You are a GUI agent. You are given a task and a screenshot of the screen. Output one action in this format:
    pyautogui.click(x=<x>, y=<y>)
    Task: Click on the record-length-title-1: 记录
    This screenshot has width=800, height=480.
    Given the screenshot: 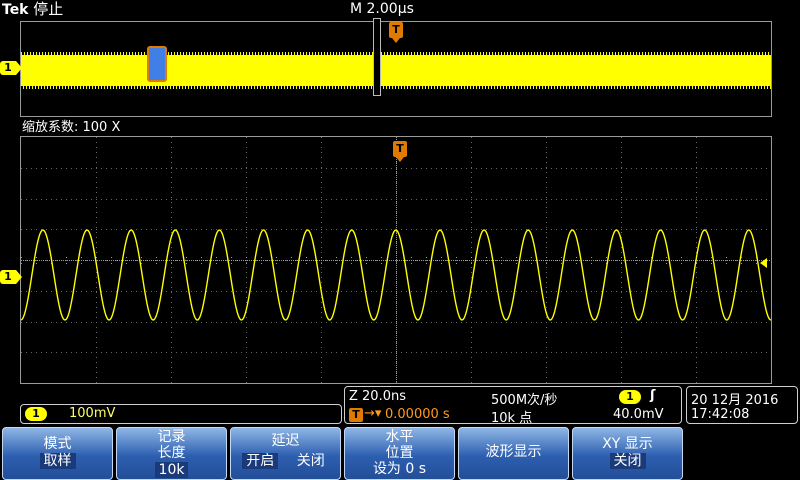 What is the action you would take?
    pyautogui.click(x=171, y=437)
    